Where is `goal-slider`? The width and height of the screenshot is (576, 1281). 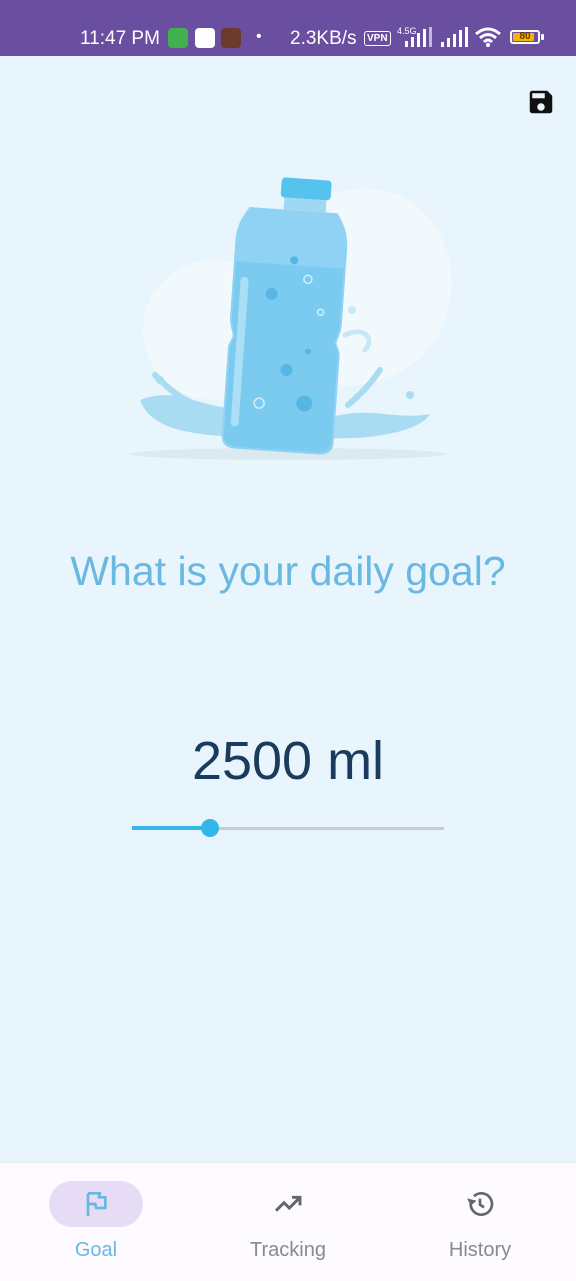 goal-slider is located at coordinates (288, 828).